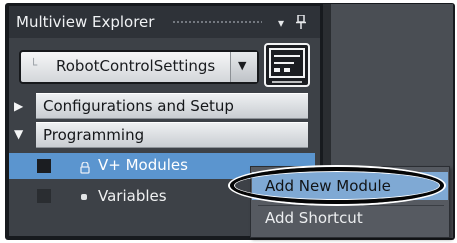  What do you see at coordinates (34, 65) in the screenshot?
I see `device-tree-icon: └` at bounding box center [34, 65].